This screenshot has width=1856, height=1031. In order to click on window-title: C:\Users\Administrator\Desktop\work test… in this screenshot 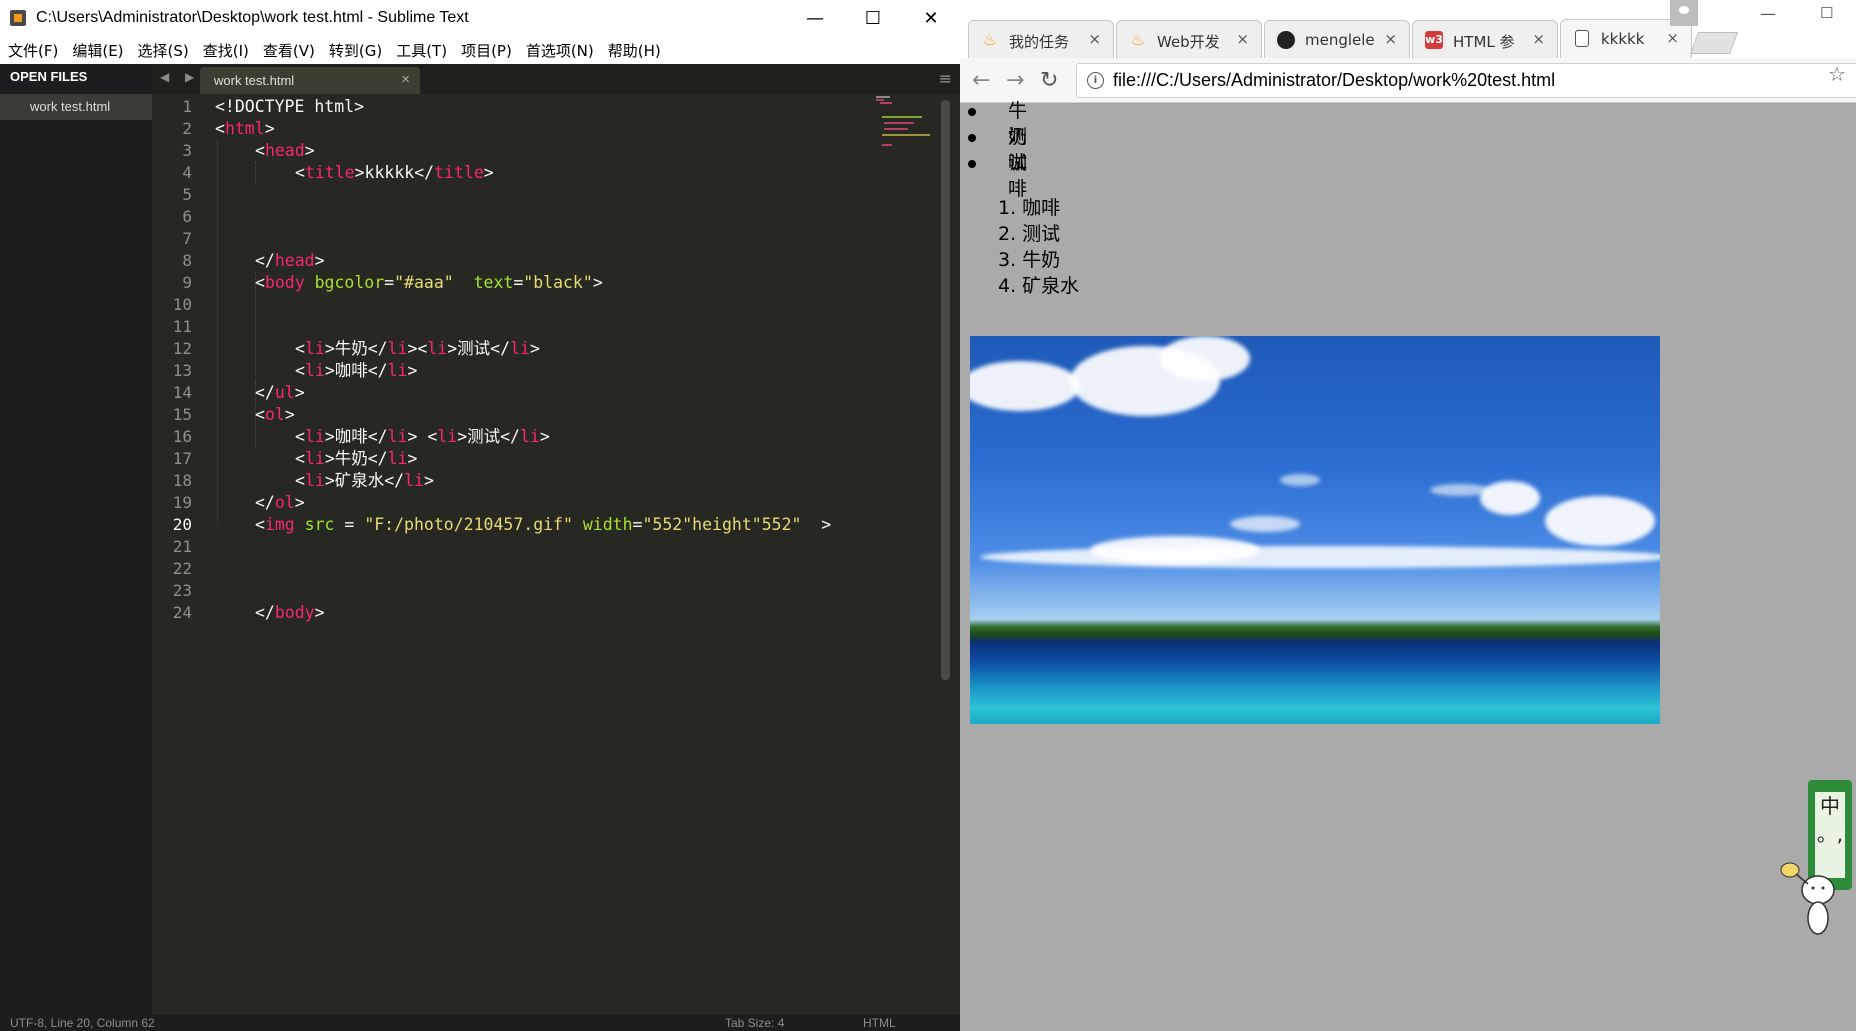, I will do `click(252, 17)`.